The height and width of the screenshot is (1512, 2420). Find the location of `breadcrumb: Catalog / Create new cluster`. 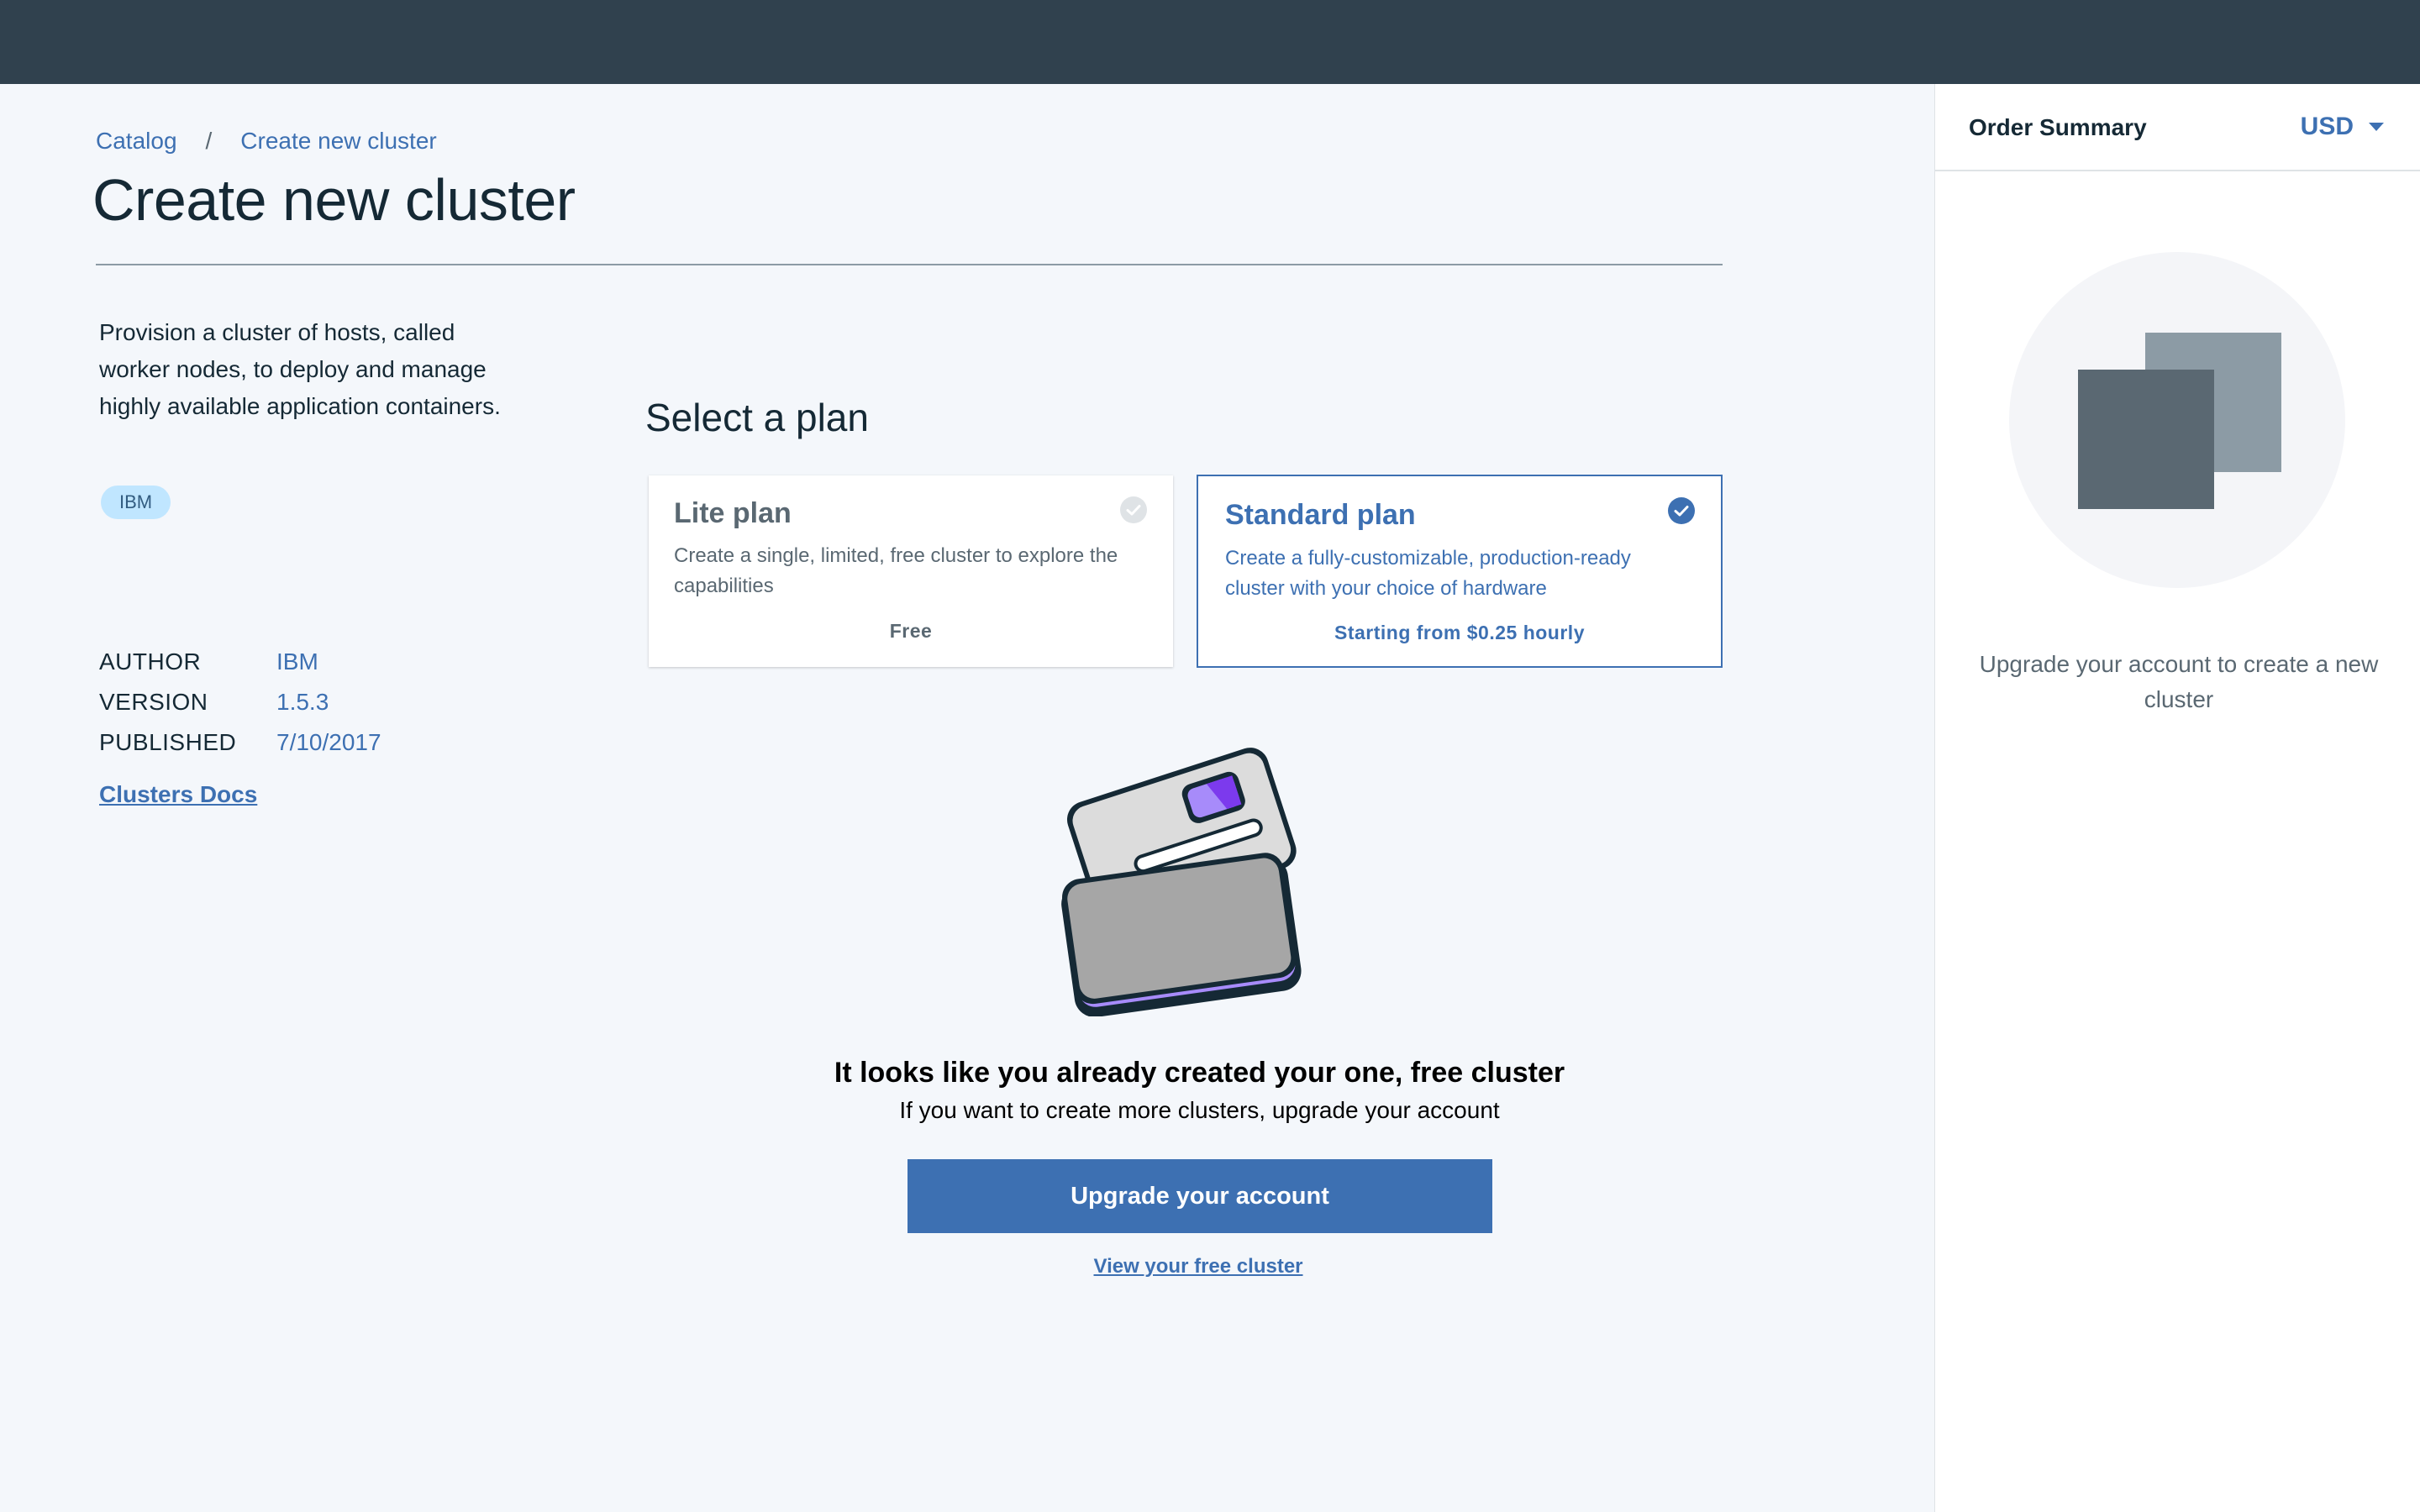

breadcrumb: Catalog / Create new cluster is located at coordinates (266, 141).